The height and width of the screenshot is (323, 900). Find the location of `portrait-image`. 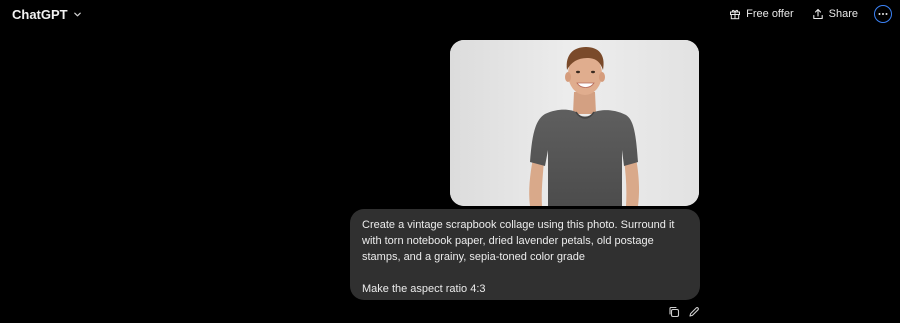

portrait-image is located at coordinates (574, 123).